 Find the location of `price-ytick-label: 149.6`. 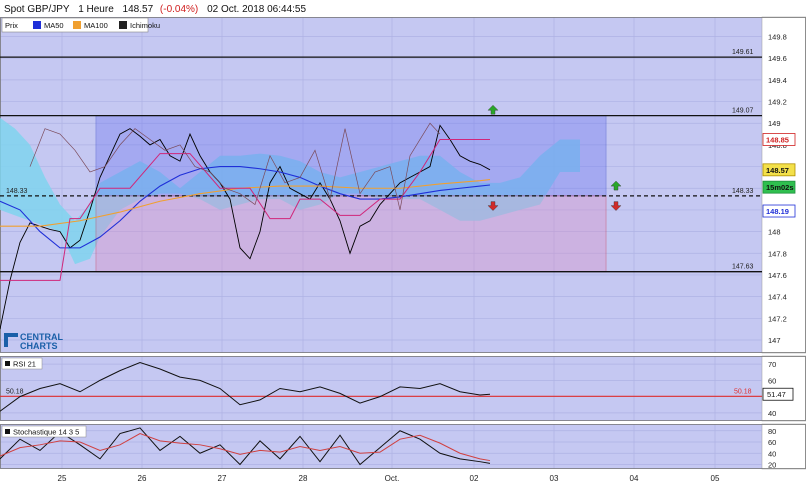

price-ytick-label: 149.6 is located at coordinates (777, 58).